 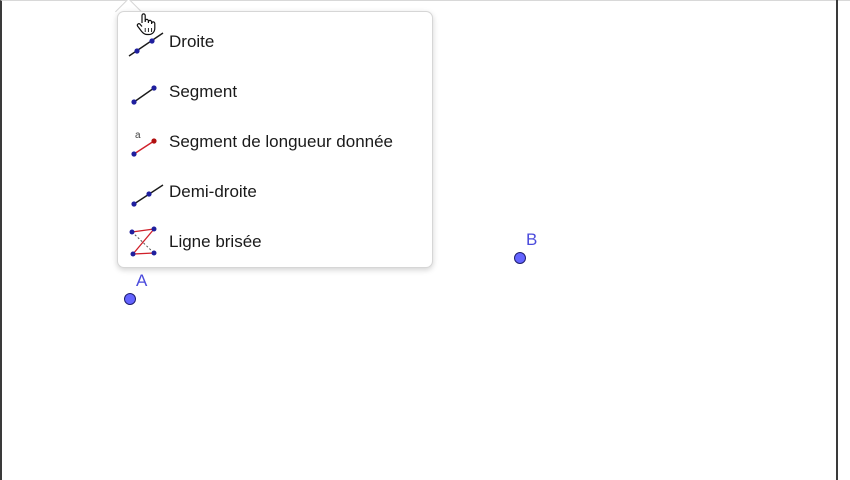 I want to click on menu-item-segment-longueur-donnee: a Segment de longueur donnée, so click(x=275, y=142).